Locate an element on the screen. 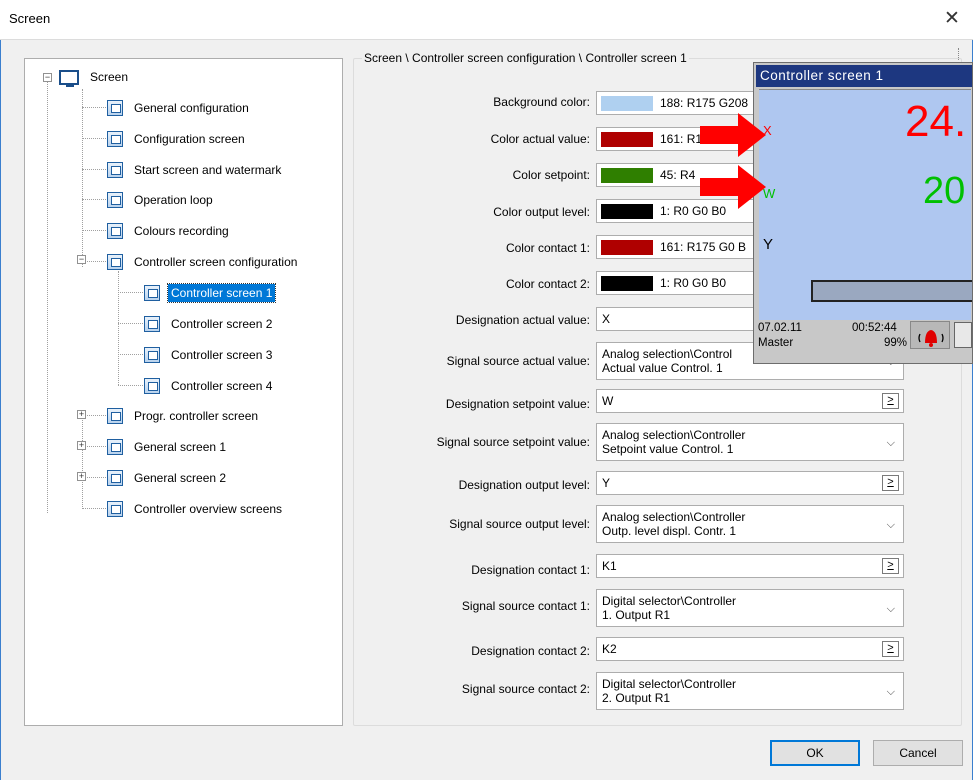  tree-item-progr-controller-screen: Progr. controller screen is located at coordinates (184, 416).